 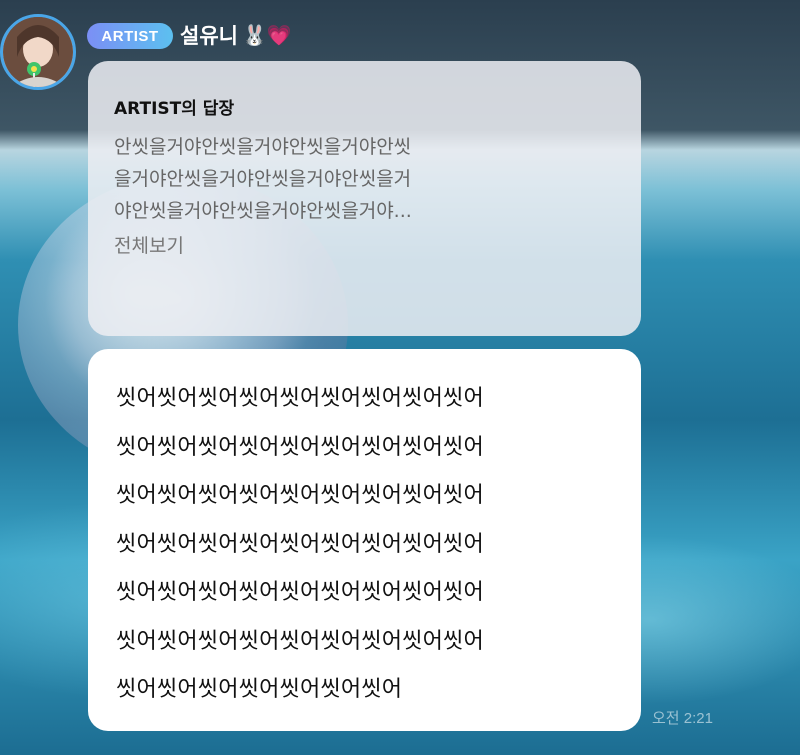 What do you see at coordinates (266, 35) in the screenshot?
I see `rabbit-heart-emoji-icon: 🐰💗` at bounding box center [266, 35].